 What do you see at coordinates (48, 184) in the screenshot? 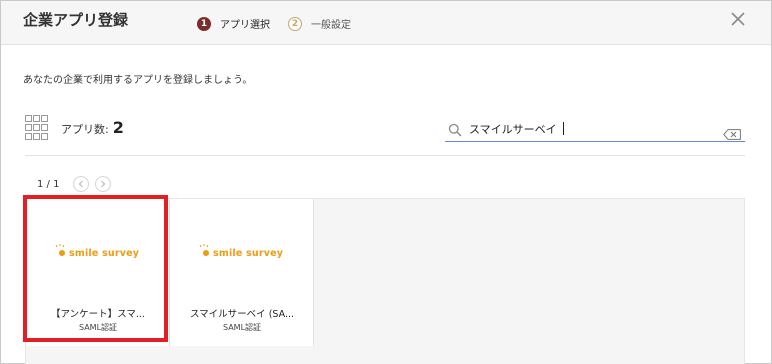
I see `page-indicator: 1 / 1` at bounding box center [48, 184].